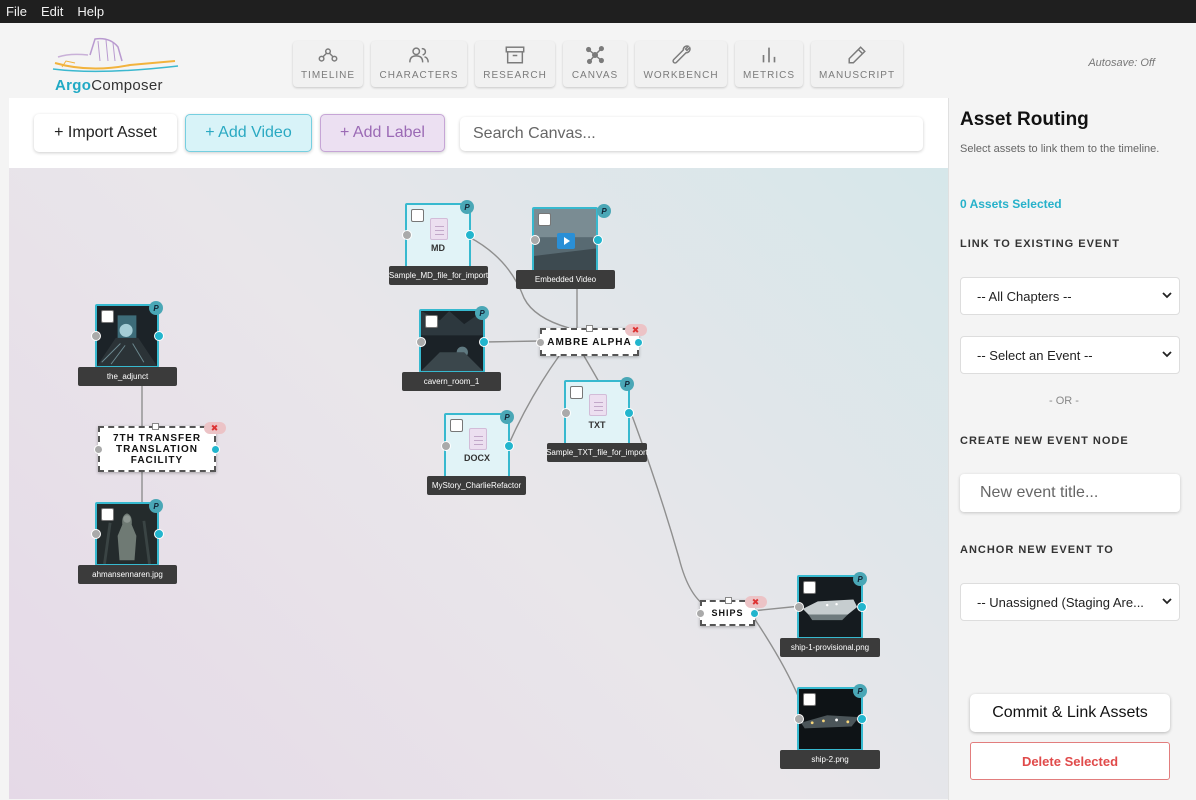  I want to click on archive-icon, so click(515, 55).